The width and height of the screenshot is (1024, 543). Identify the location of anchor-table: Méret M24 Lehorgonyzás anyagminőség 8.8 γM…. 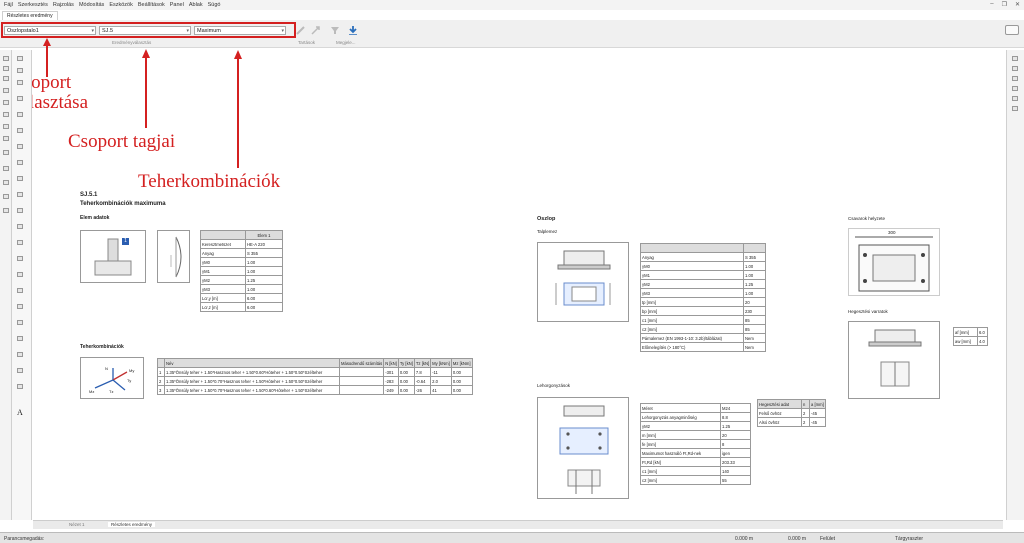
(695, 444).